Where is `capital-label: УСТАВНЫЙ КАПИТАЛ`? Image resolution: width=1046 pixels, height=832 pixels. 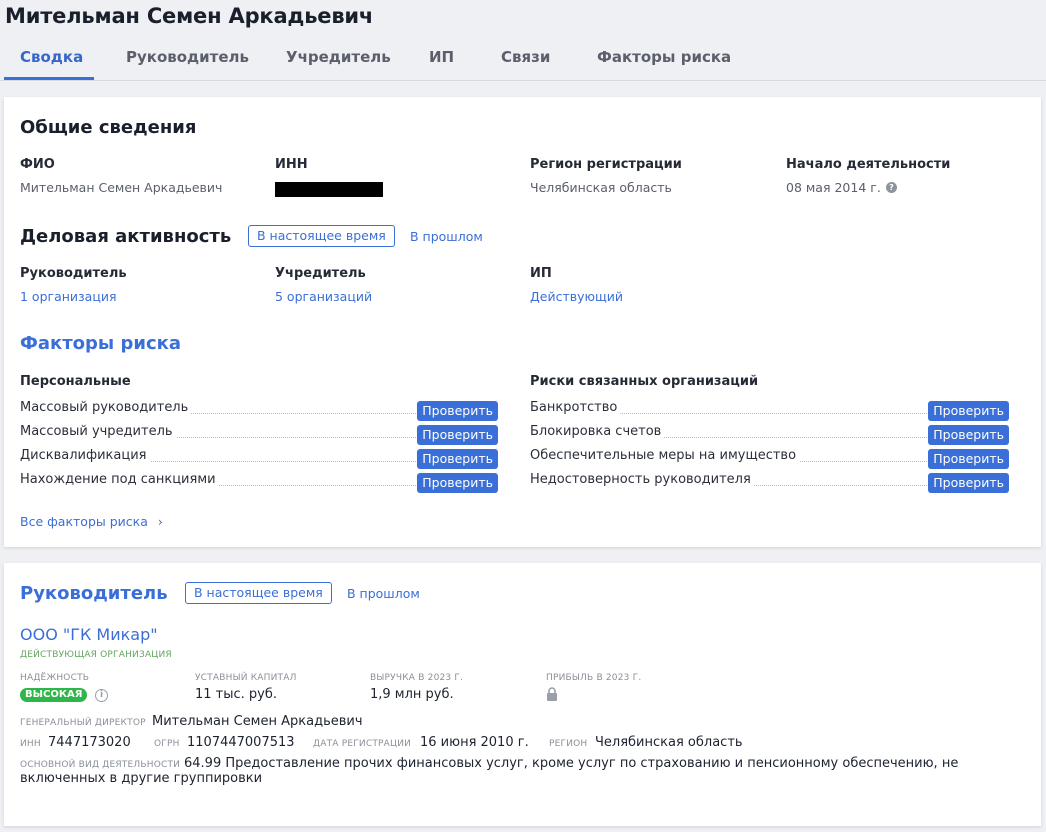
capital-label: УСТАВНЫЙ КАПИТАЛ is located at coordinates (246, 678).